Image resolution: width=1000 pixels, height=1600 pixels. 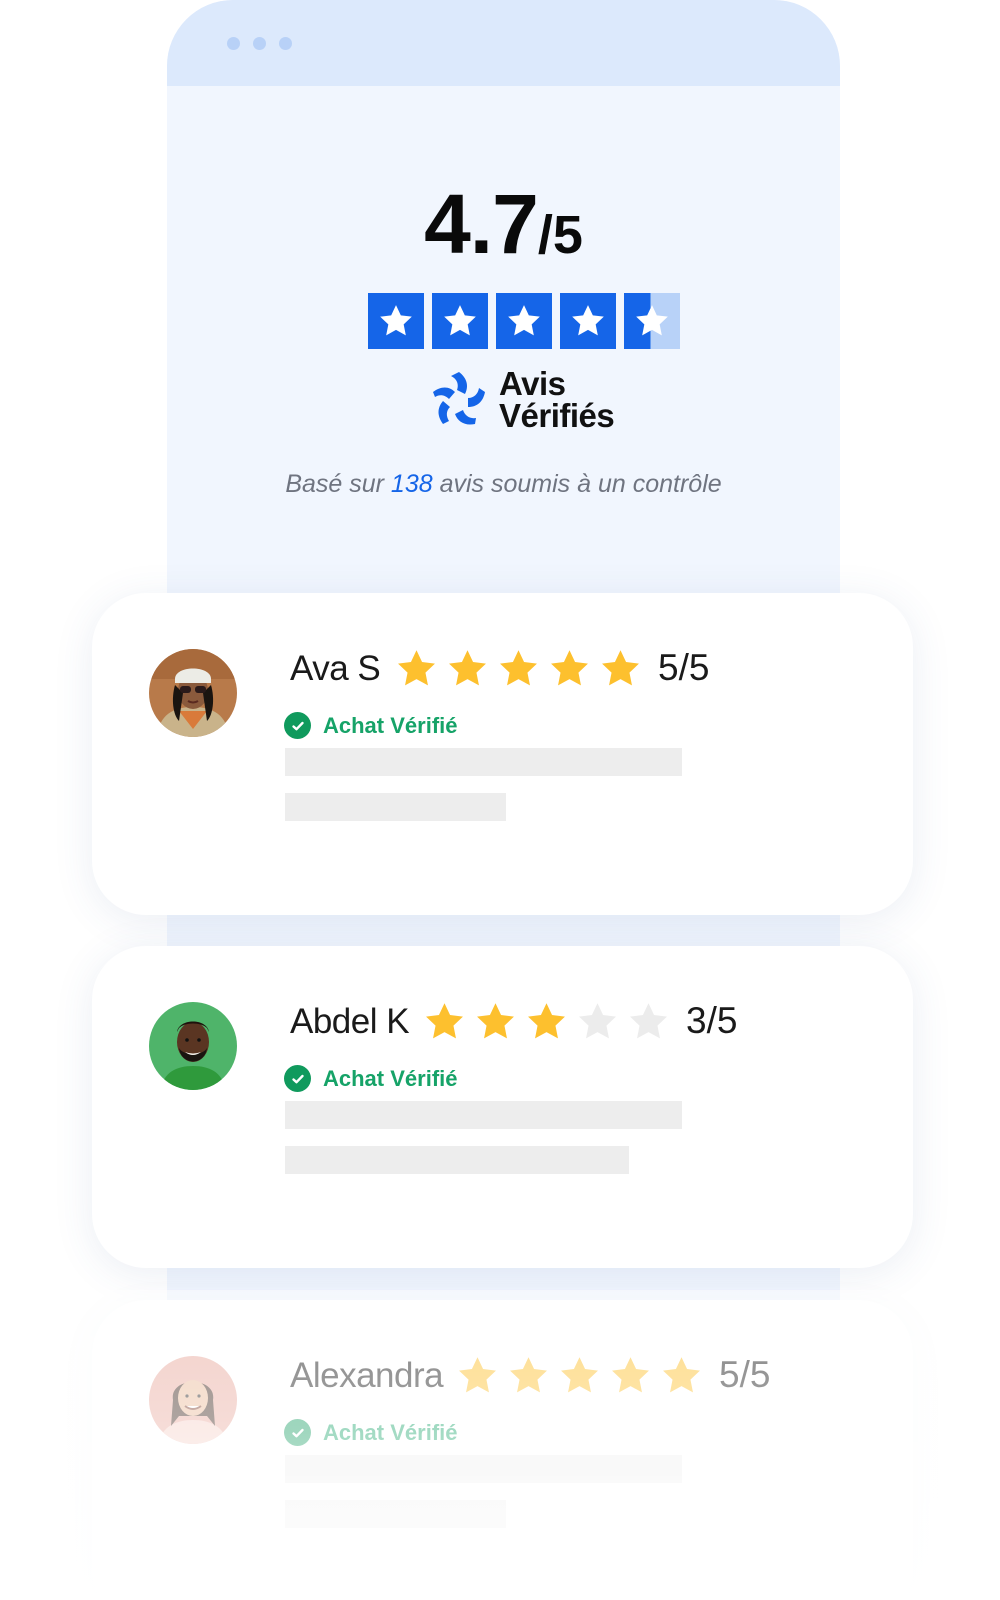 I want to click on overall-rating: 4.7/5, so click(x=503, y=224).